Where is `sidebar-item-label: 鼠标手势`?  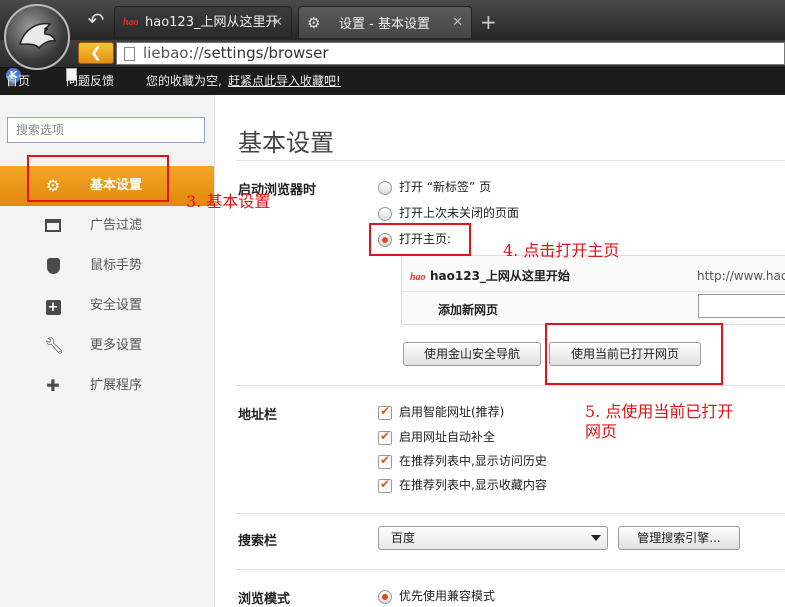 sidebar-item-label: 鼠标手势 is located at coordinates (116, 265).